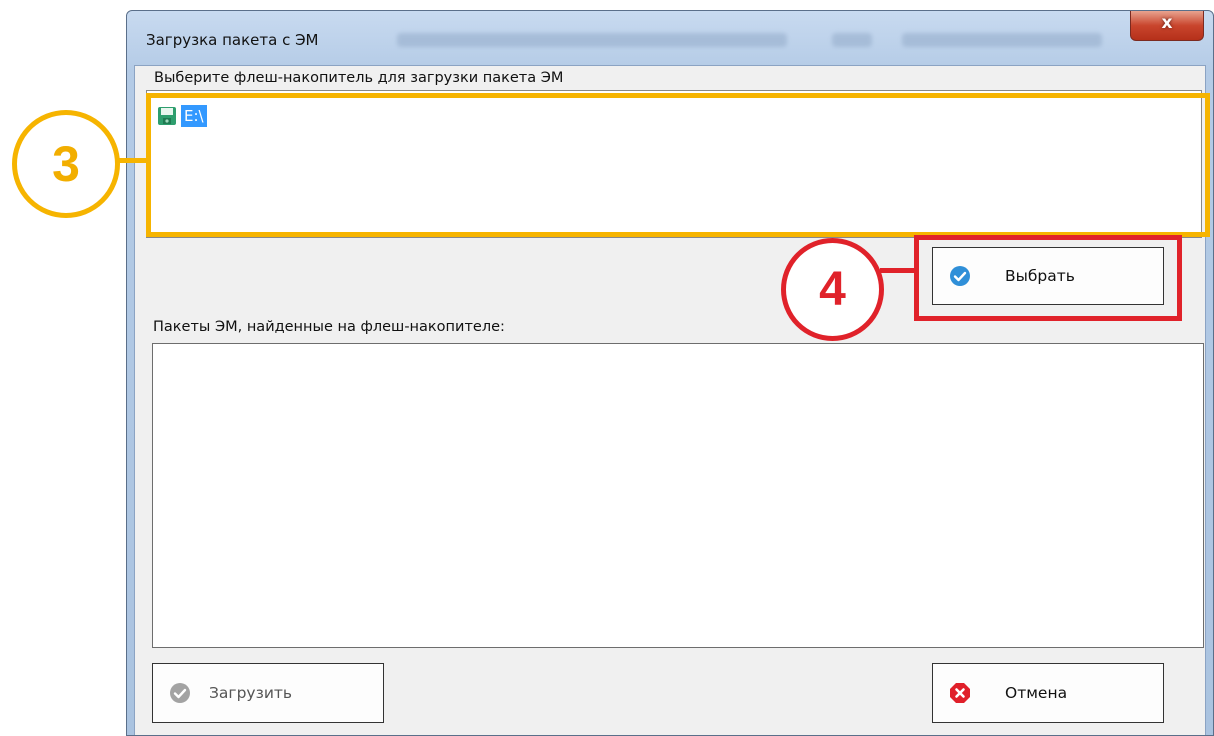  What do you see at coordinates (1167, 23) in the screenshot?
I see `close-icon: x` at bounding box center [1167, 23].